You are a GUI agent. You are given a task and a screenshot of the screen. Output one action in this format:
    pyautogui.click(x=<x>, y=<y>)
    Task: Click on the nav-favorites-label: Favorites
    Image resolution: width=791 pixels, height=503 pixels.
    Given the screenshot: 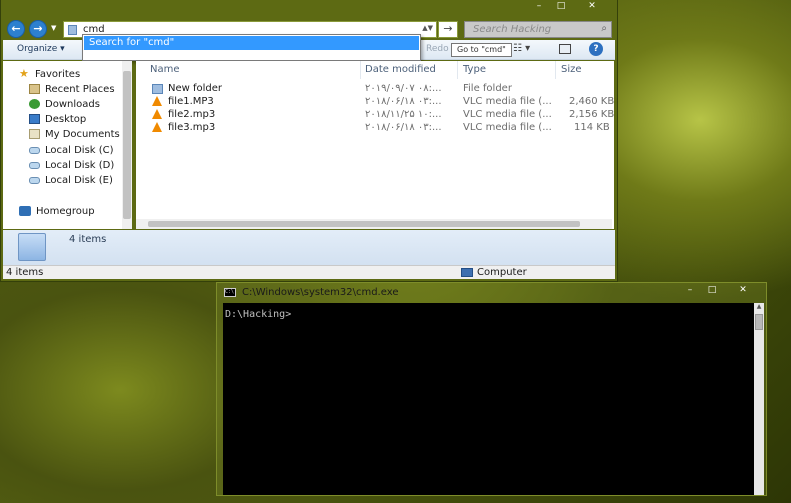 What is the action you would take?
    pyautogui.click(x=58, y=74)
    